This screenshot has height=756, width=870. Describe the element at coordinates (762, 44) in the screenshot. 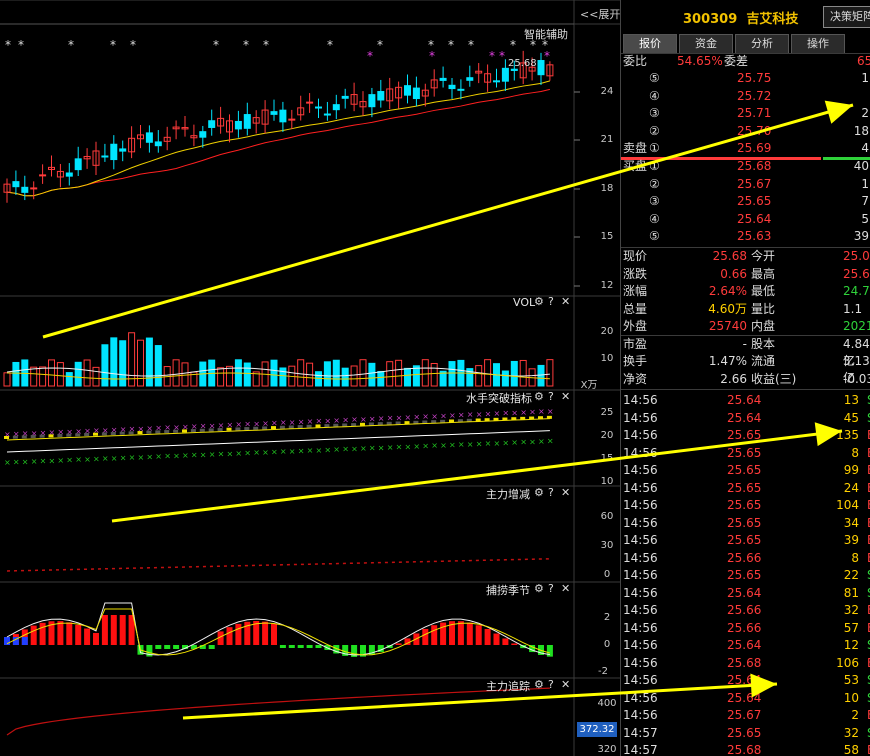

I see `tab-analysis: 分析` at that location.